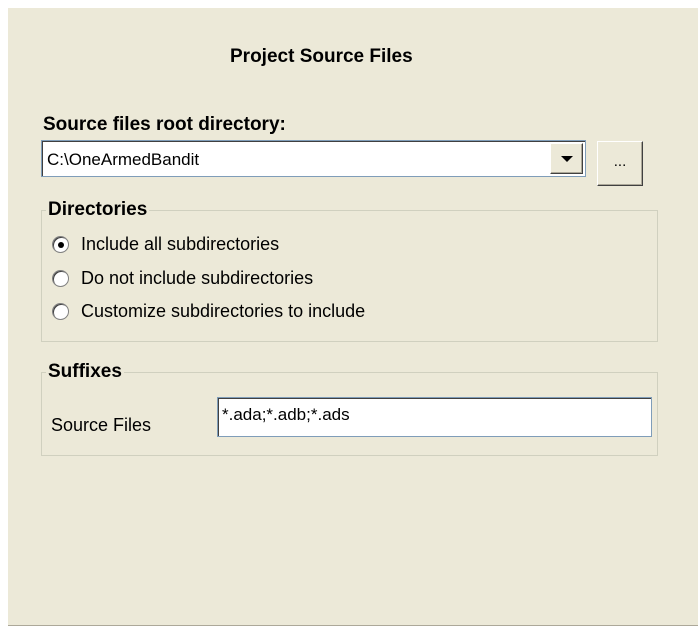  I want to click on source-files-suffix-input: *.ada;*.adb;*.ads, so click(434, 417).